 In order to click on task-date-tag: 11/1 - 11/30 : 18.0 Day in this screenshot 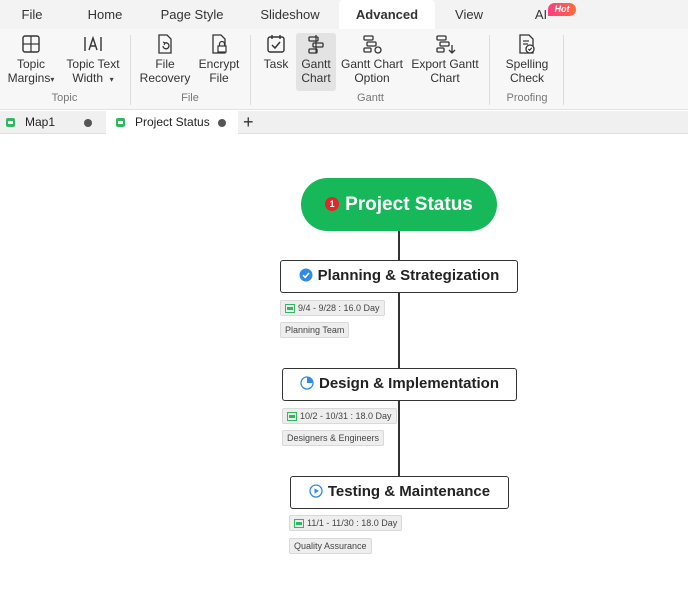, I will do `click(346, 523)`.